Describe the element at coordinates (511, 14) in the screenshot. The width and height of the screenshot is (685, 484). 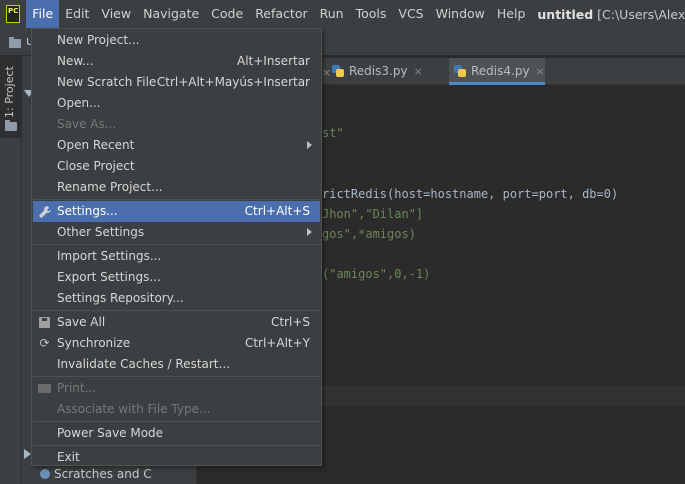
I see `menu-help: Help` at that location.